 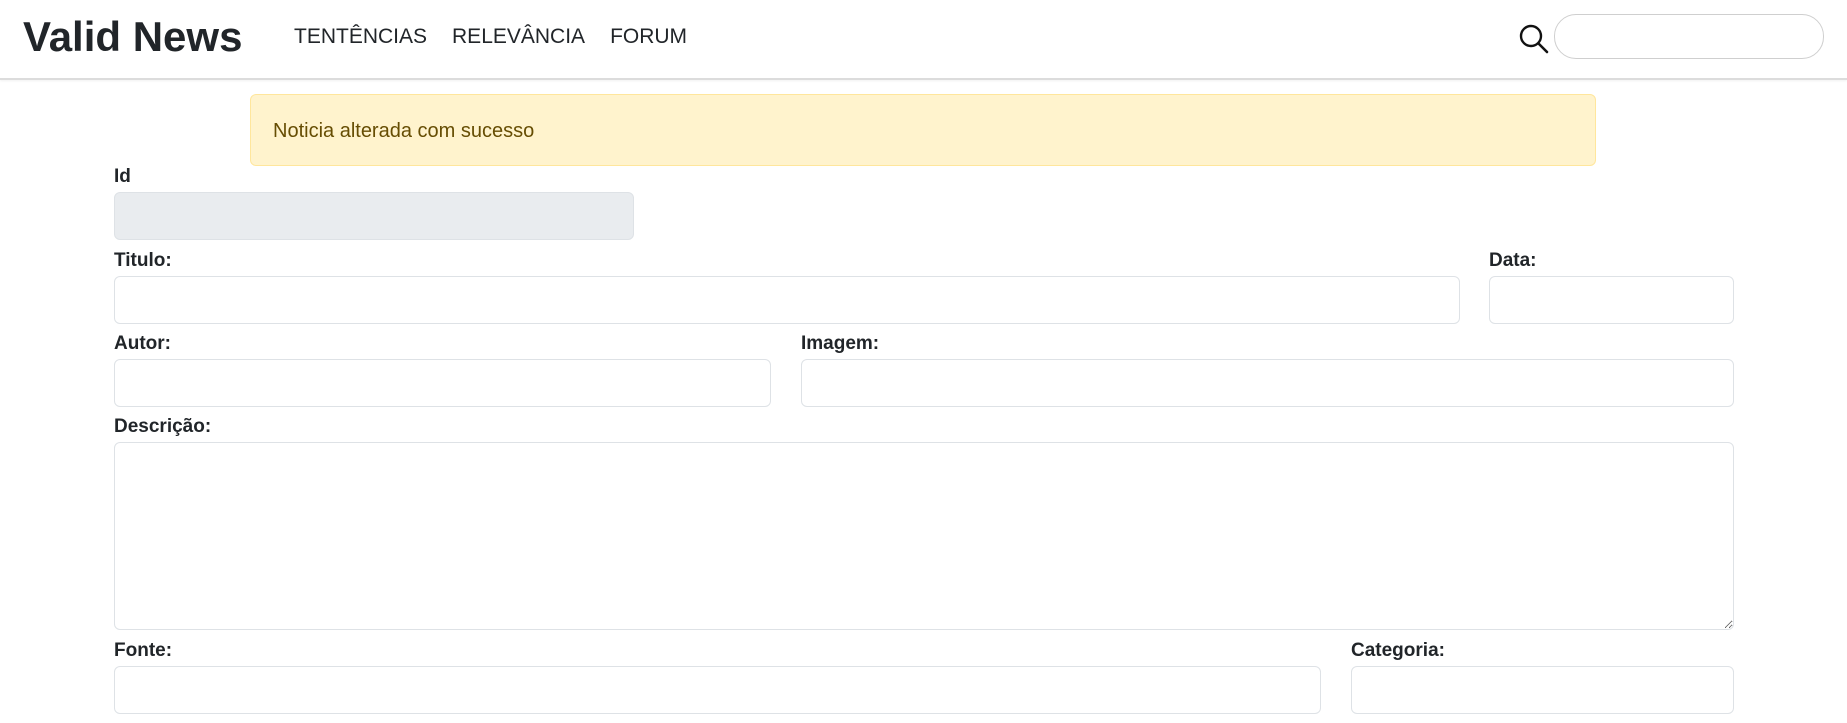 What do you see at coordinates (163, 426) in the screenshot?
I see `descricao-label: Descrição:` at bounding box center [163, 426].